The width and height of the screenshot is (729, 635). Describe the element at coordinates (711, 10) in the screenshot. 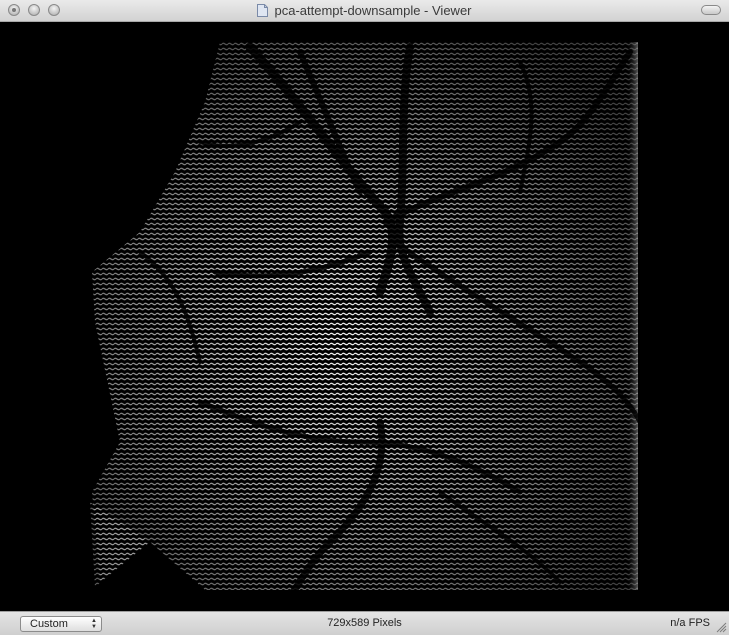

I see `toolbar-toggle-button` at that location.